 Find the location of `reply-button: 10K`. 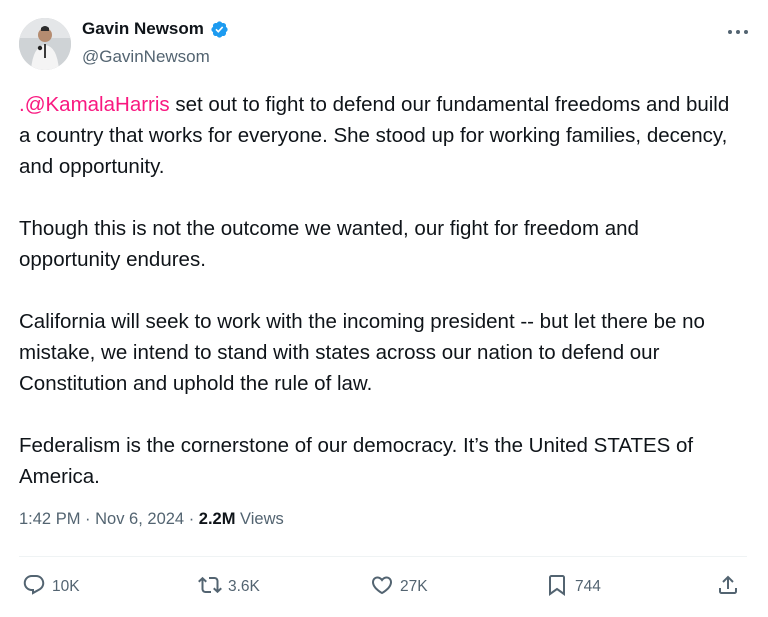

reply-button: 10K is located at coordinates (51, 587).